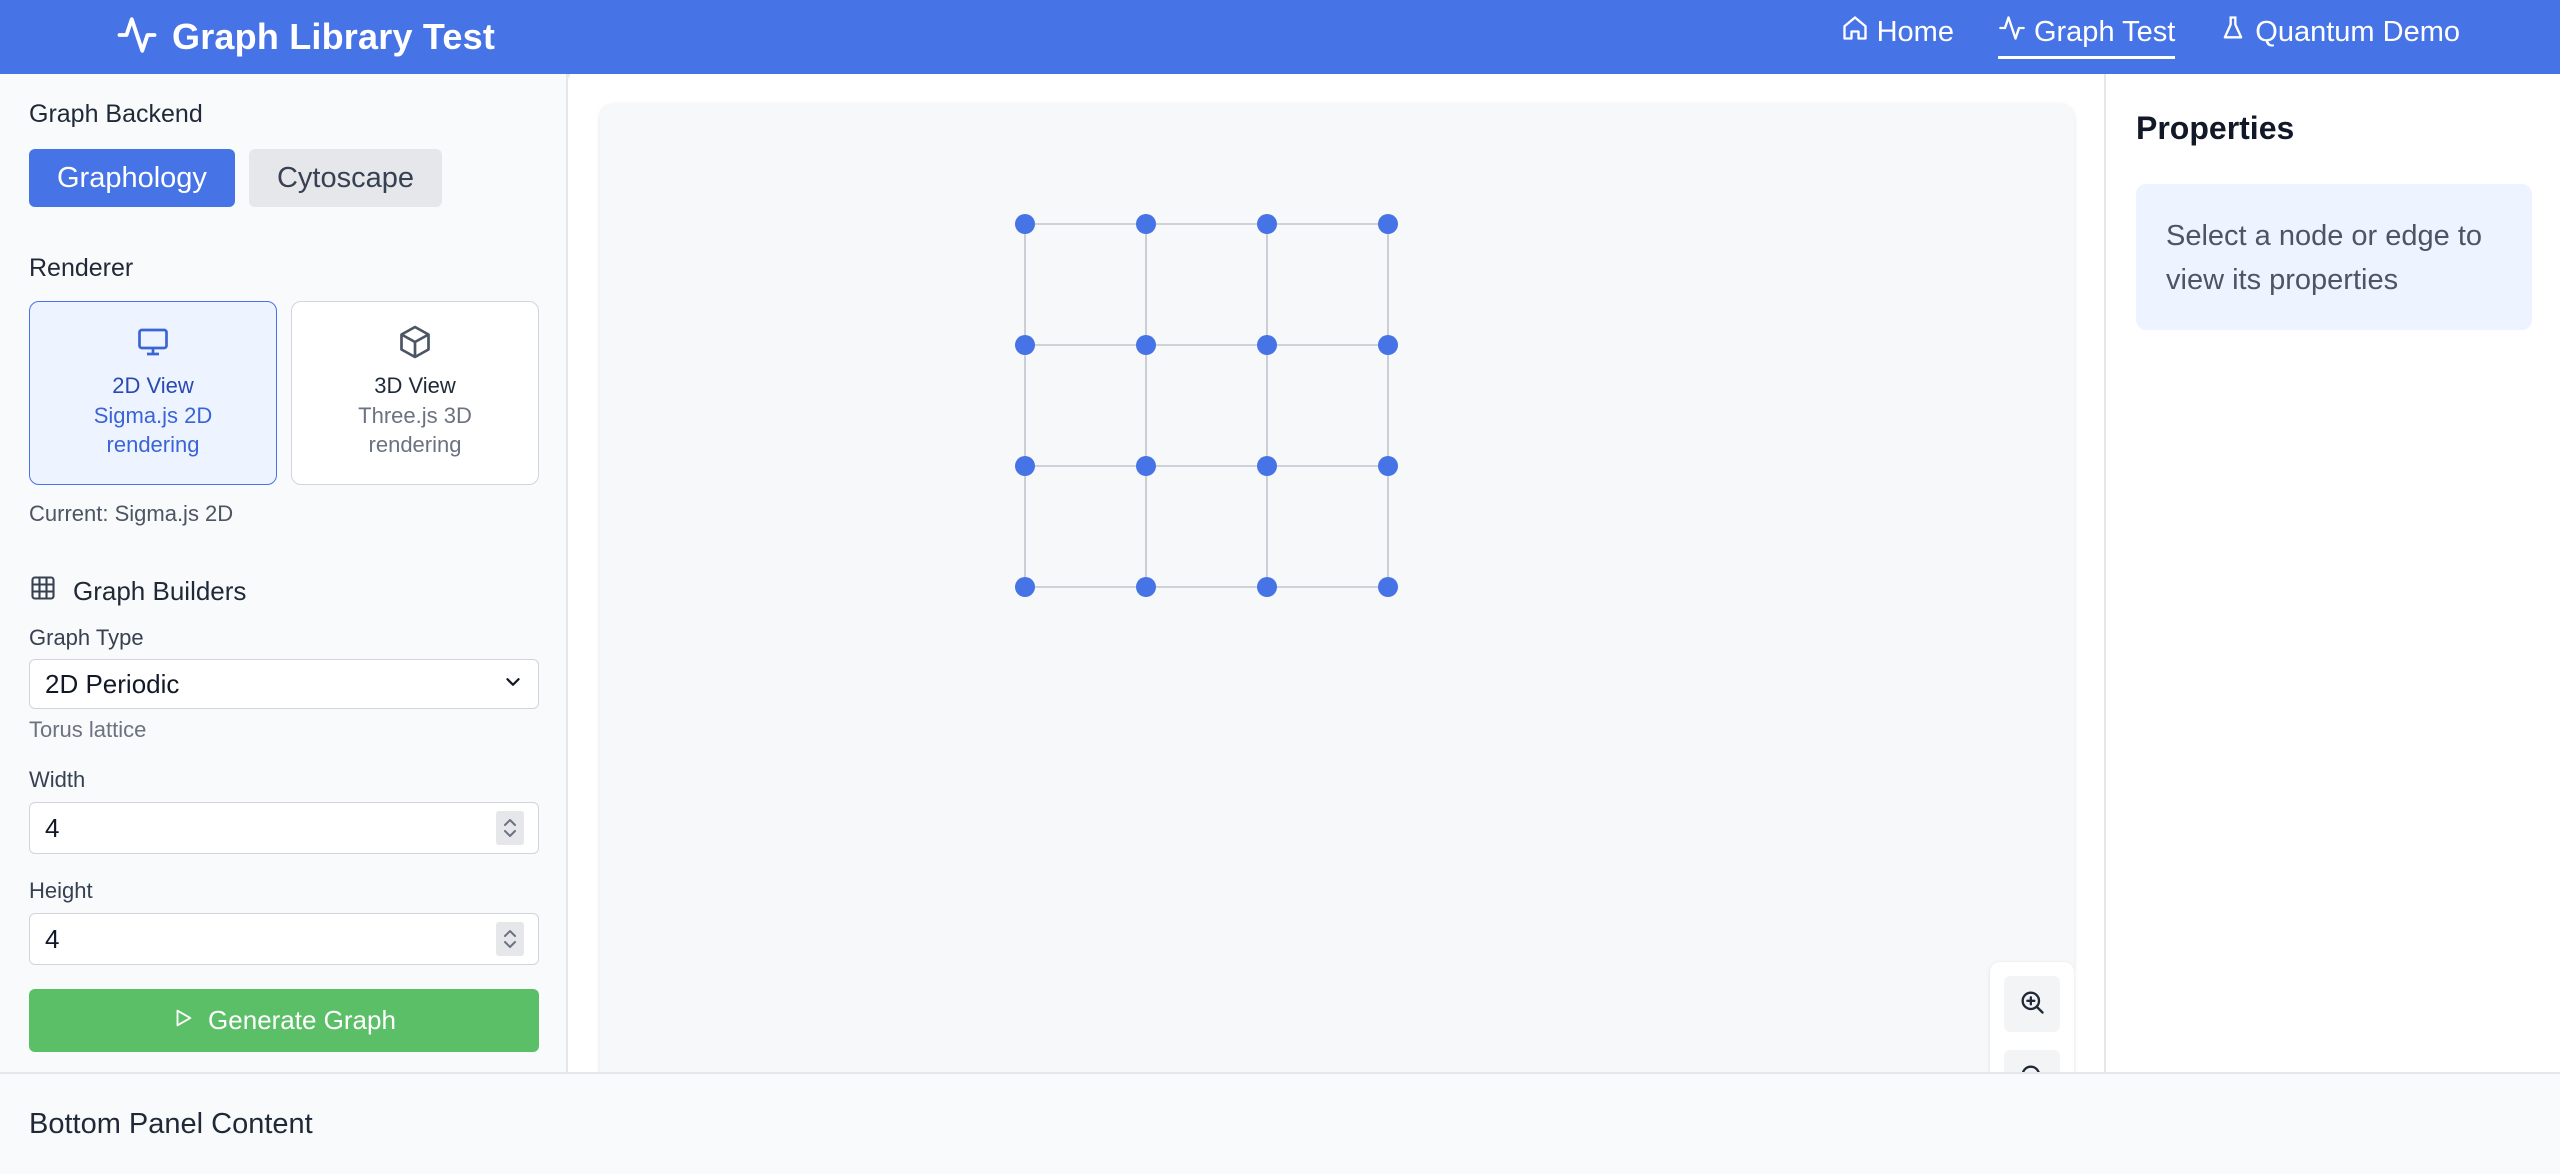 This screenshot has height=1174, width=2560. I want to click on home-icon, so click(1855, 32).